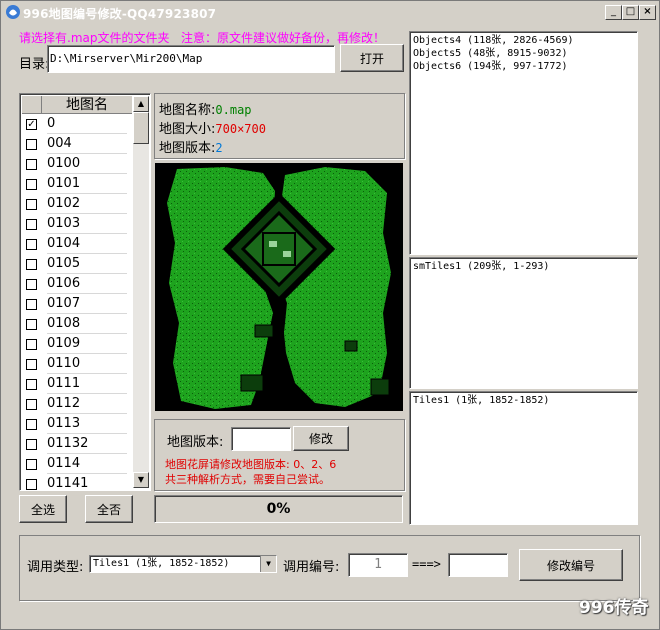 The image size is (660, 630). I want to click on resource-line: smTiles1 (209张, 1-293), so click(481, 266).